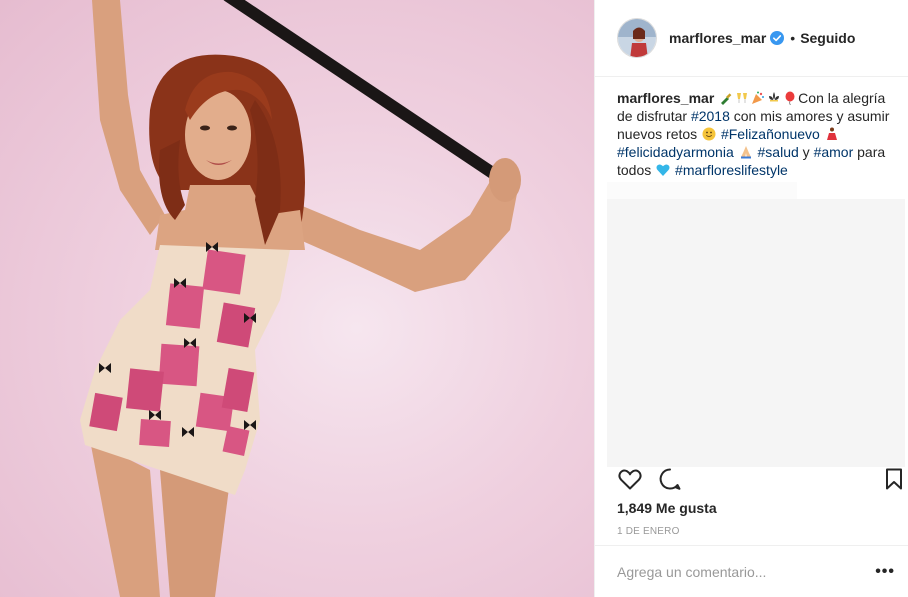 This screenshot has height=597, width=908. What do you see at coordinates (790, 98) in the screenshot?
I see `balloon-icon` at bounding box center [790, 98].